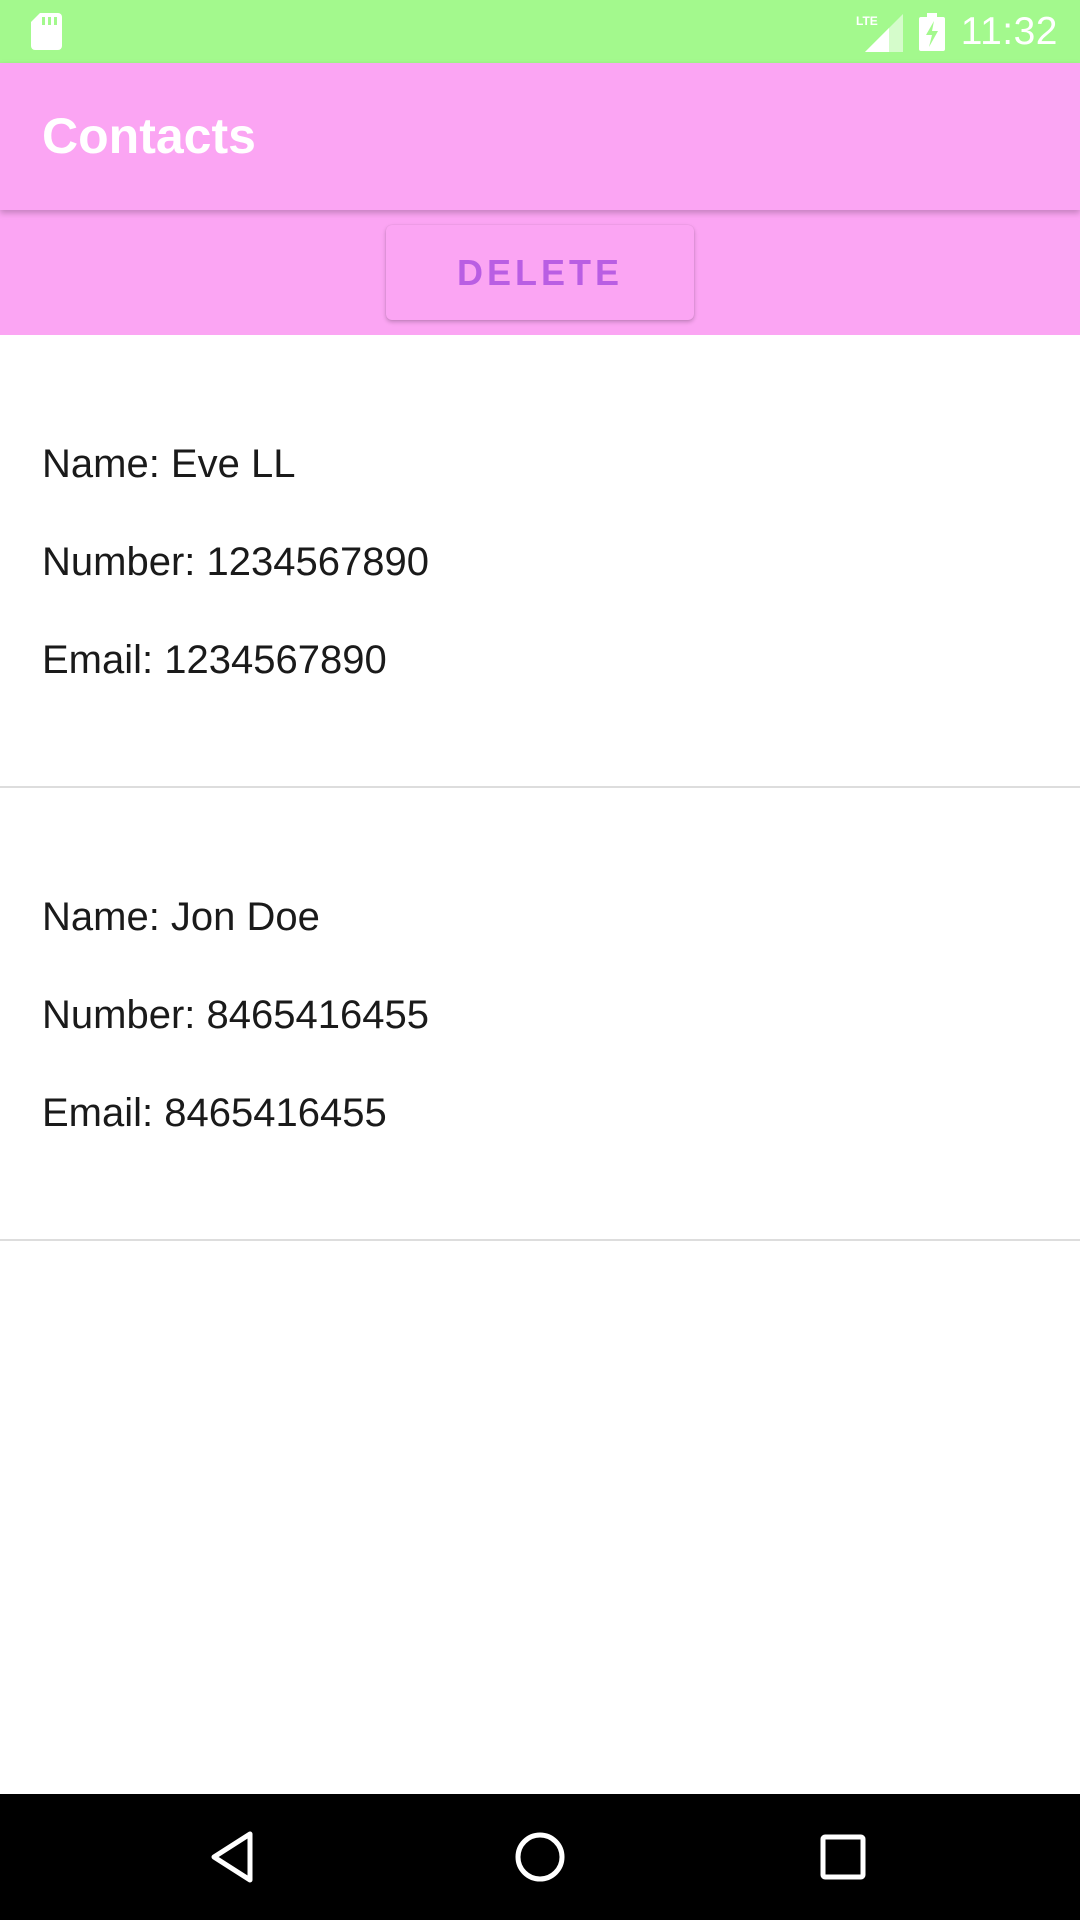 The height and width of the screenshot is (1920, 1080). What do you see at coordinates (149, 136) in the screenshot?
I see `page-title: Contacts` at bounding box center [149, 136].